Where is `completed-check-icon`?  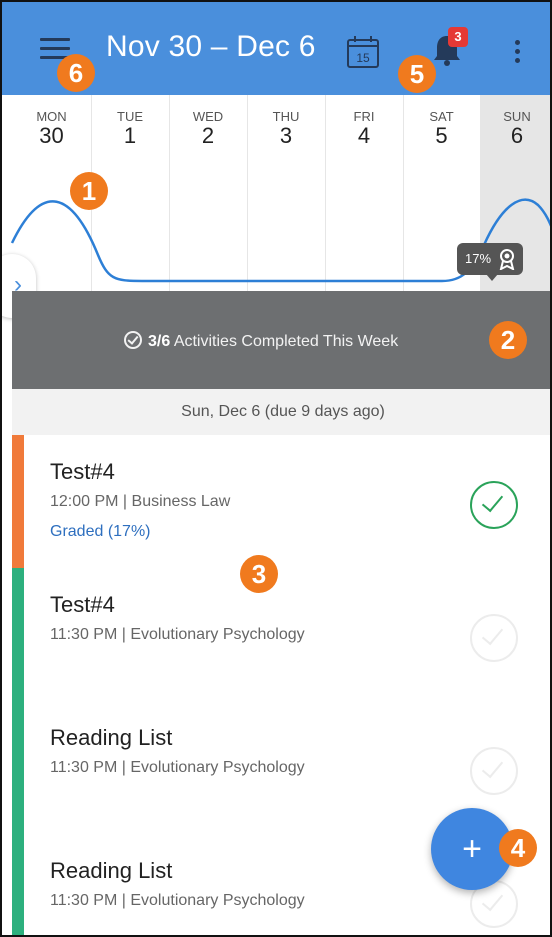 completed-check-icon is located at coordinates (494, 505).